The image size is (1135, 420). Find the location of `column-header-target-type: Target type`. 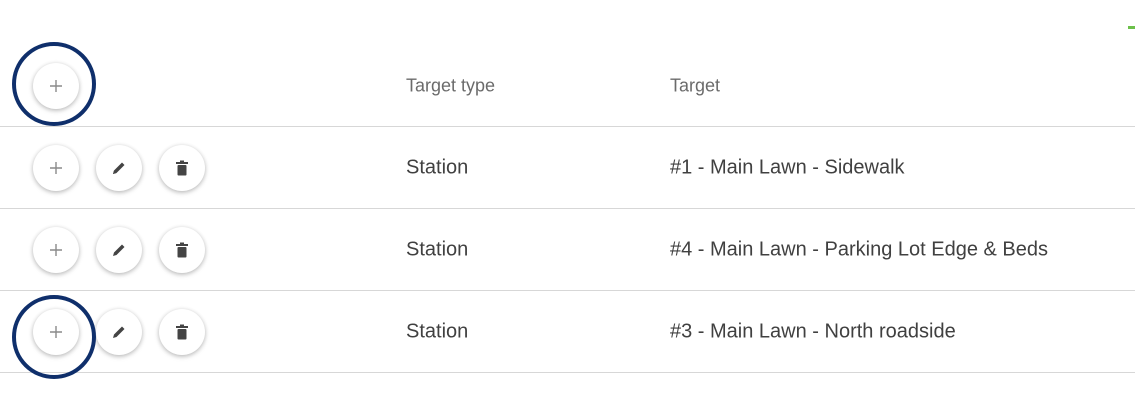

column-header-target-type: Target type is located at coordinates (450, 85).